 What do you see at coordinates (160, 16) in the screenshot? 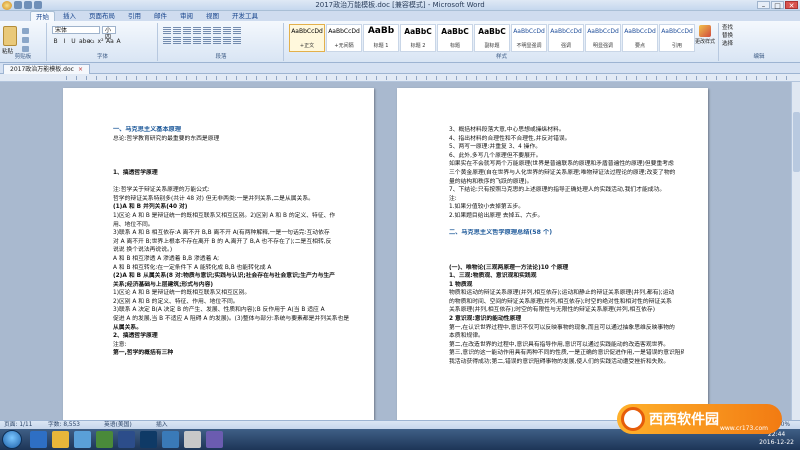
I see `tab-4: 邮件` at bounding box center [160, 16].